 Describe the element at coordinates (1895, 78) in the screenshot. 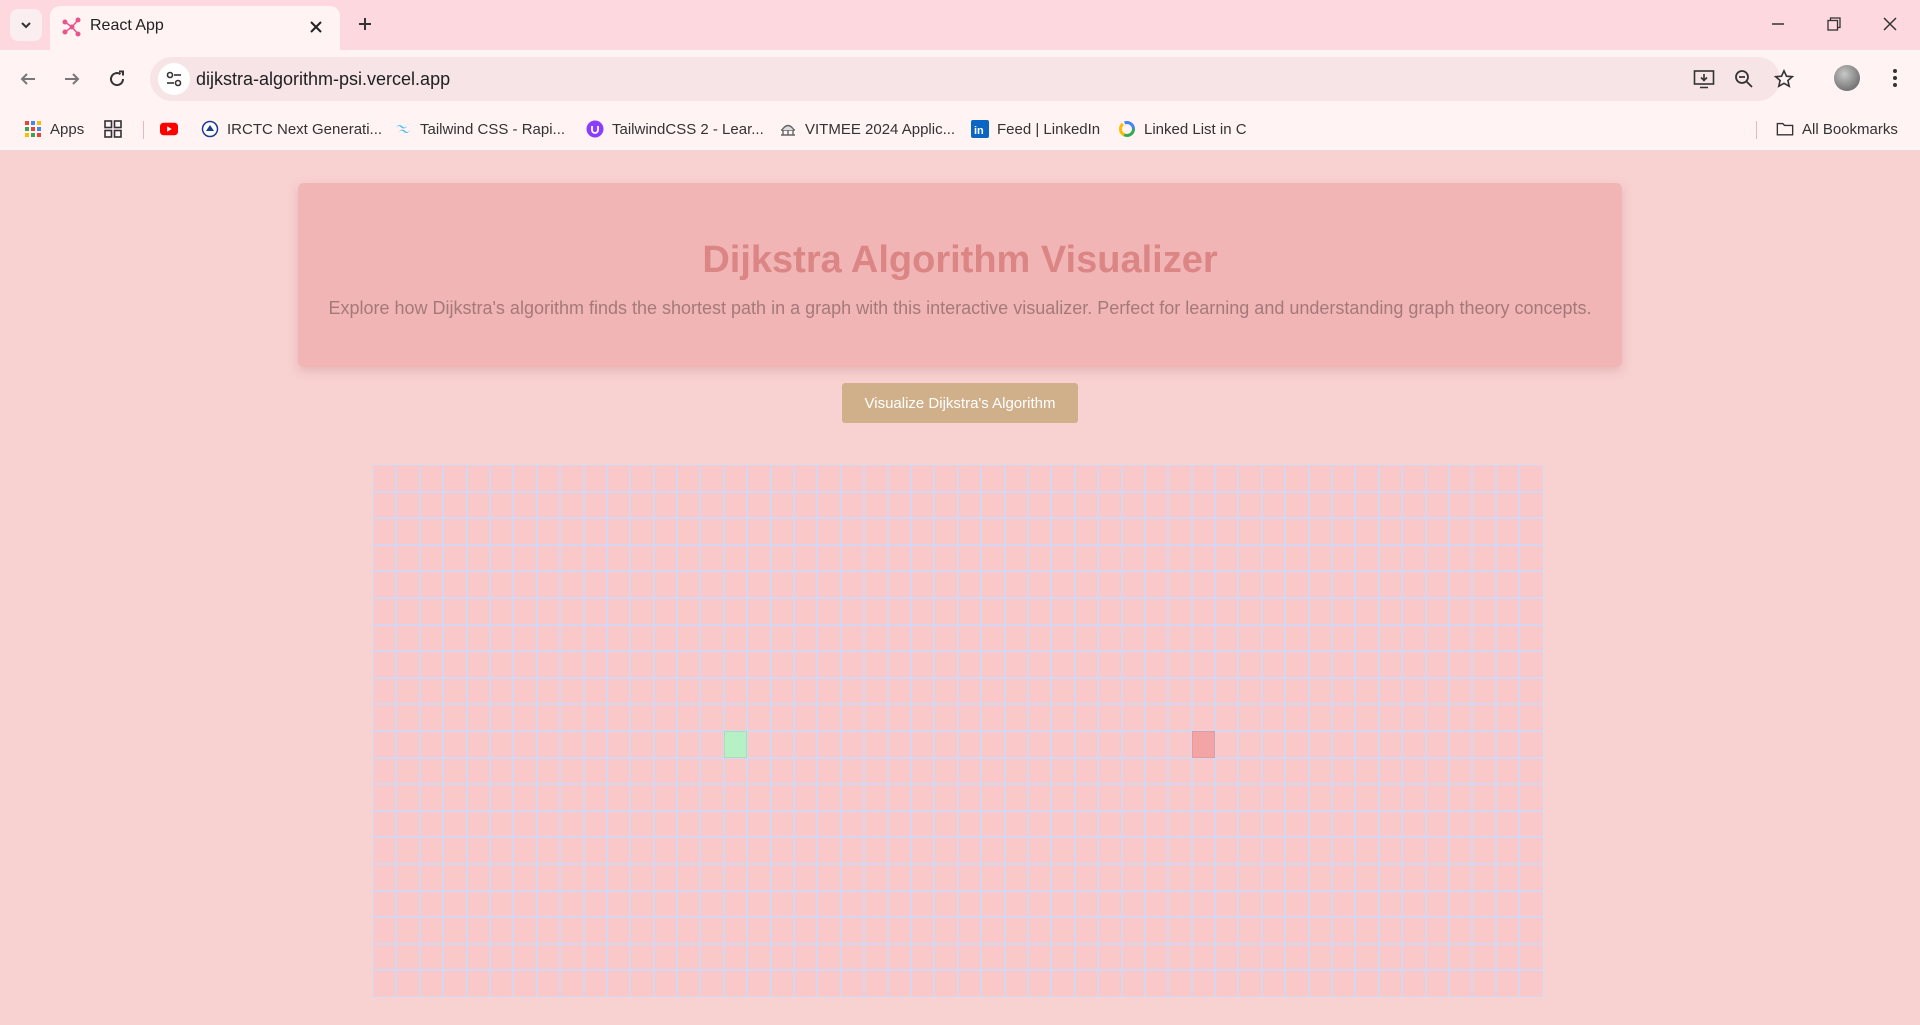

I see `browser-menu-button` at that location.